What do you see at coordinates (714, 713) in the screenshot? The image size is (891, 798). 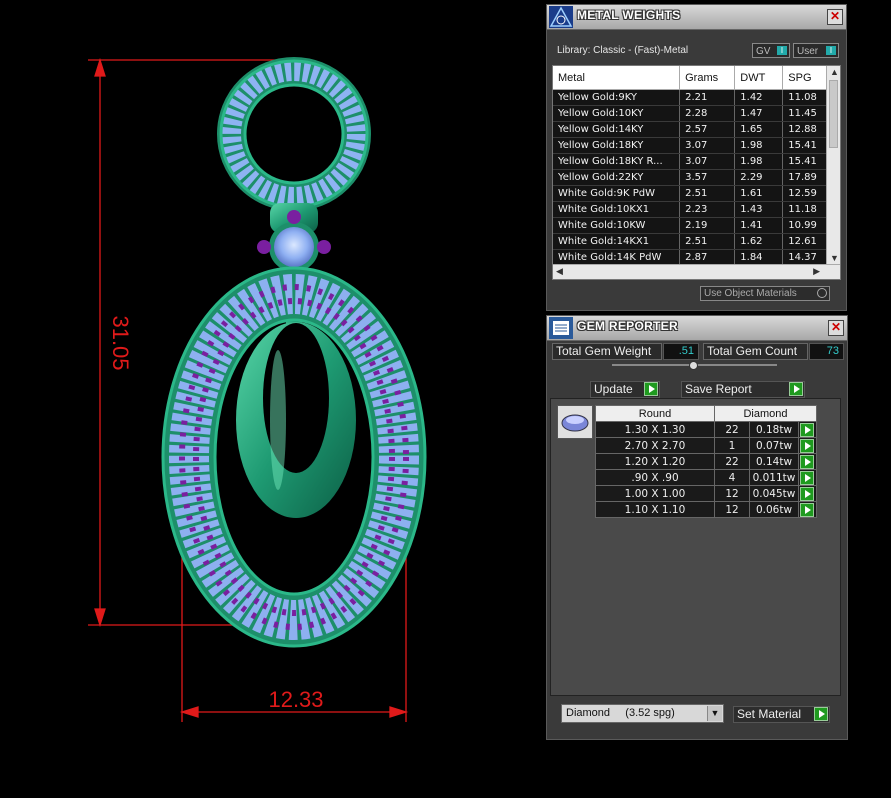 I see `chevron-down-icon: ▼` at bounding box center [714, 713].